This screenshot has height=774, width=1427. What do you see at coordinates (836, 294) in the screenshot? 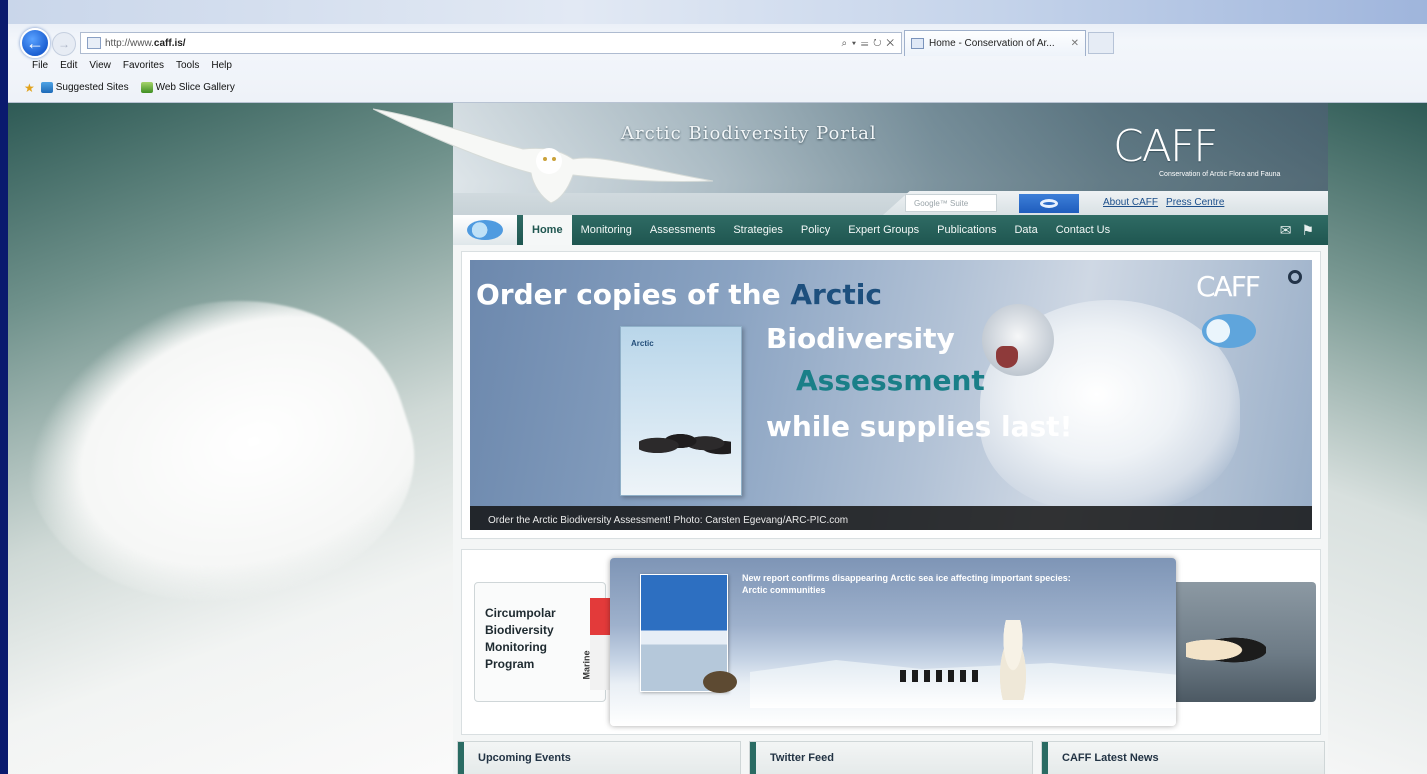
I see `banner-headline-highlight: Arctic` at bounding box center [836, 294].